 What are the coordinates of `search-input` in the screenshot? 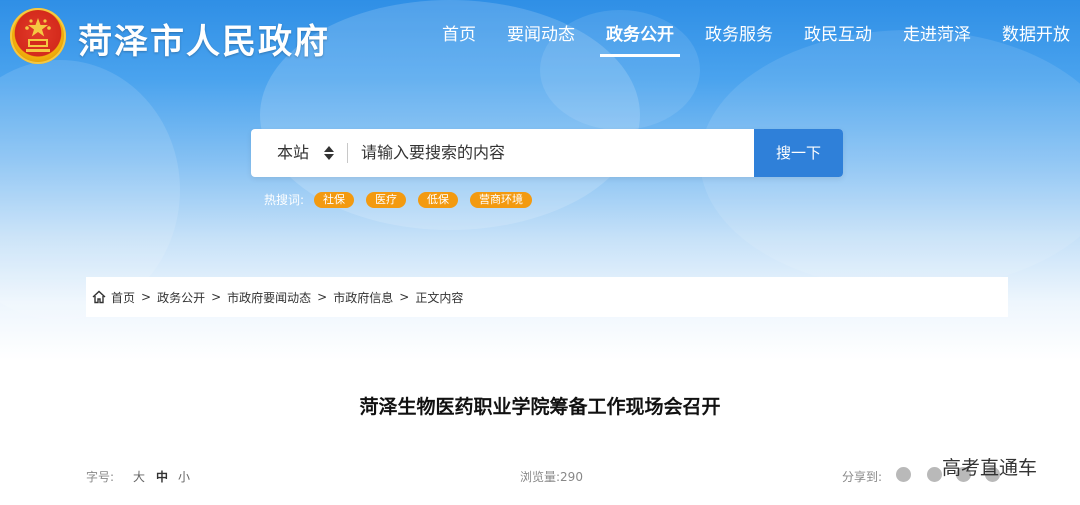 It's located at (556, 154).